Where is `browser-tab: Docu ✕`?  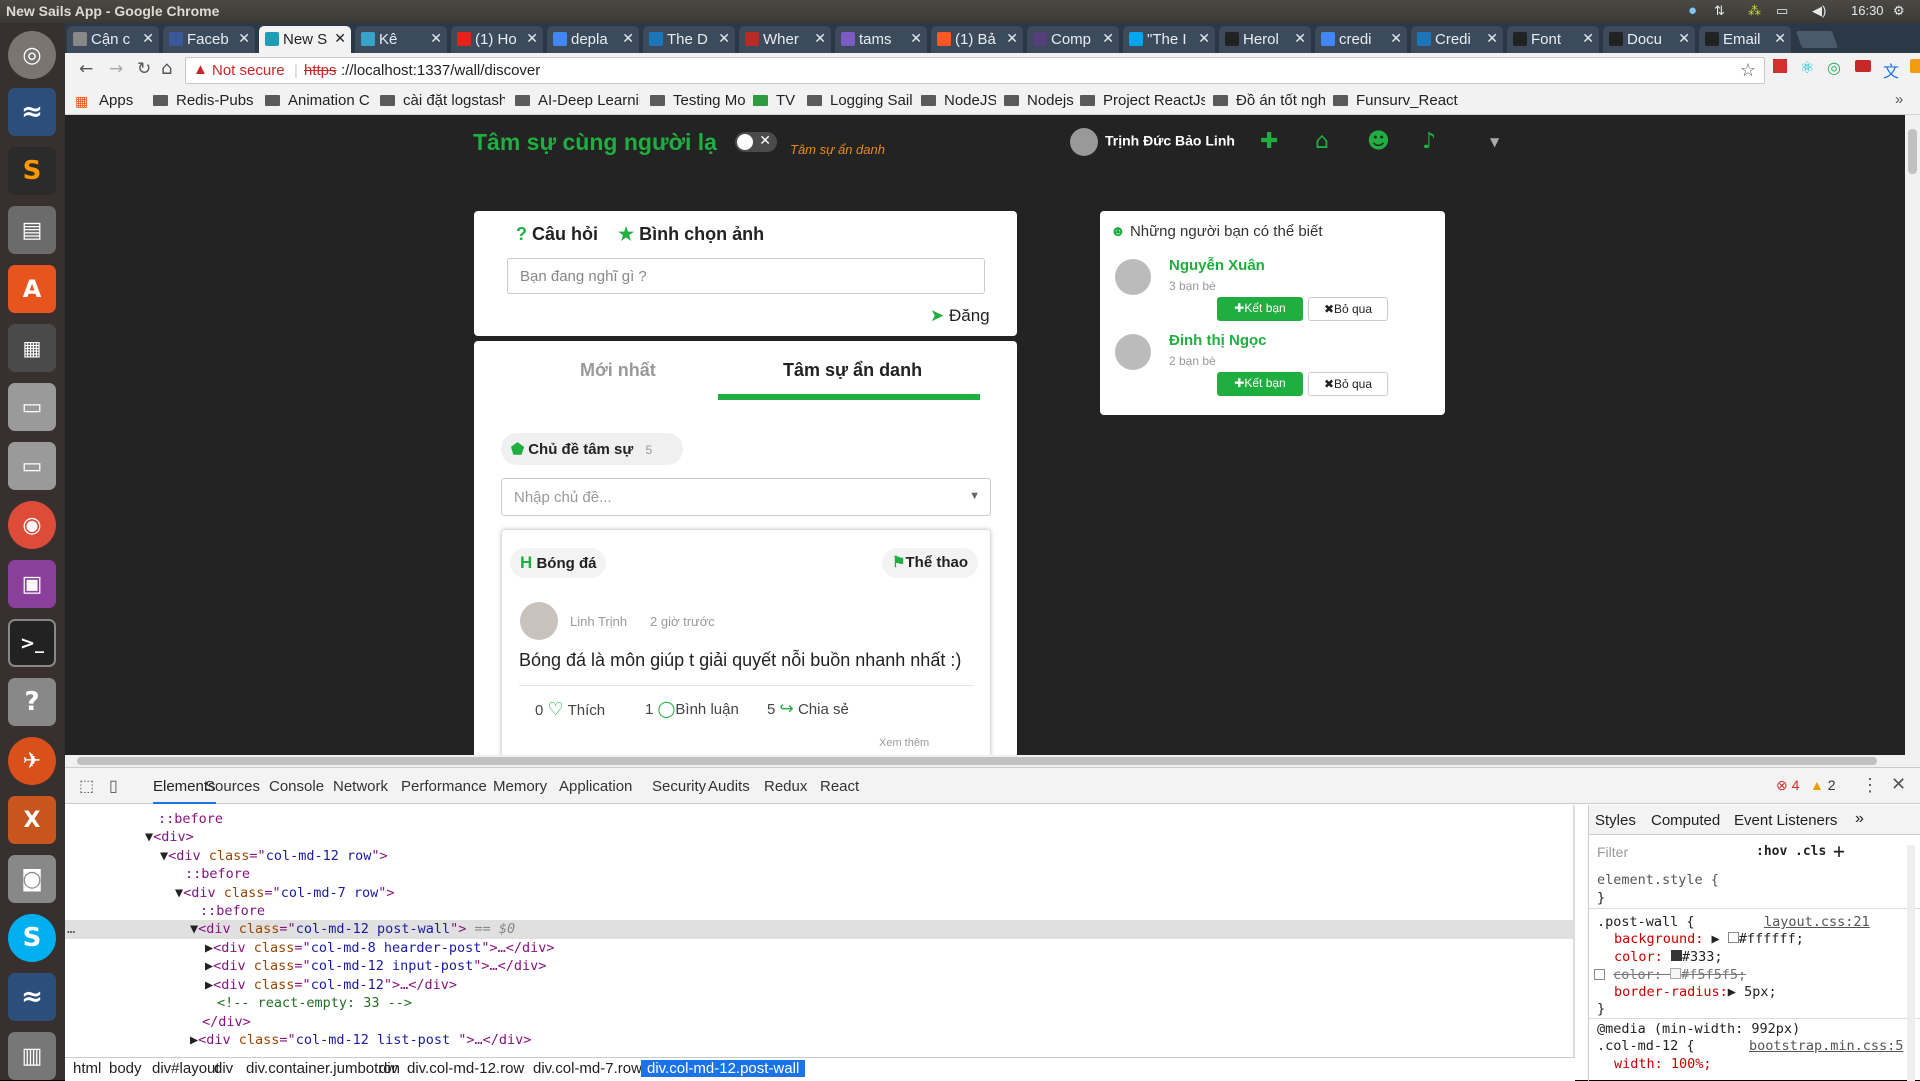 browser-tab: Docu ✕ is located at coordinates (1649, 39).